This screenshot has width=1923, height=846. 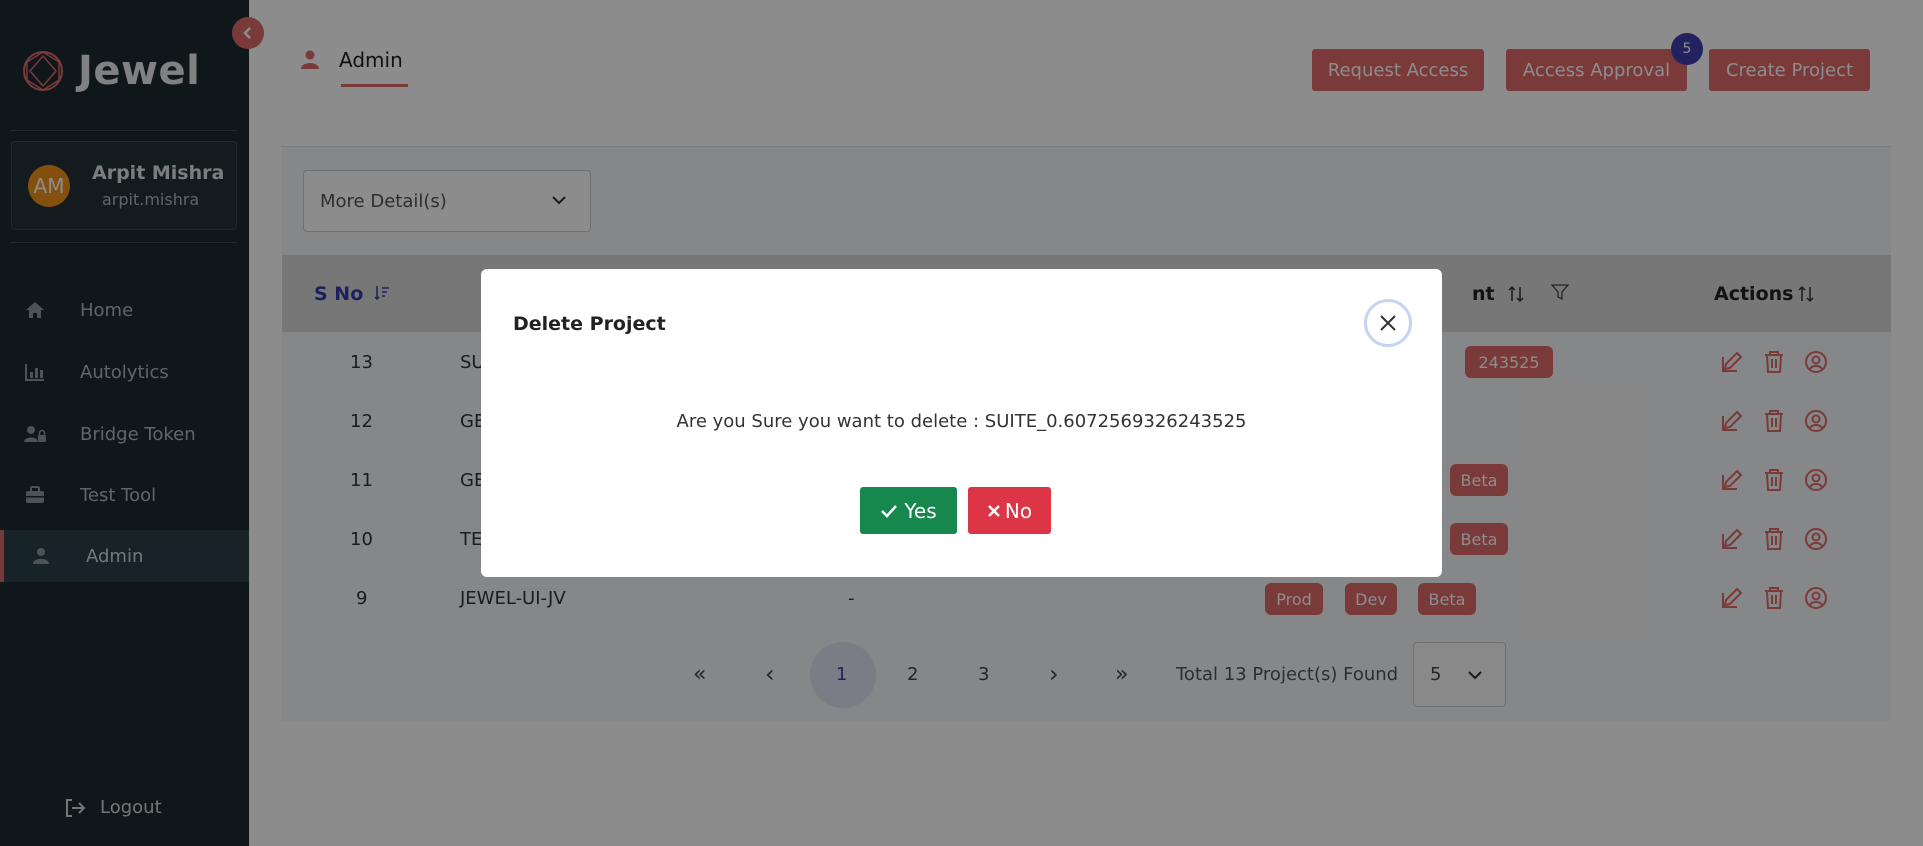 I want to click on close-icon, so click(x=1388, y=323).